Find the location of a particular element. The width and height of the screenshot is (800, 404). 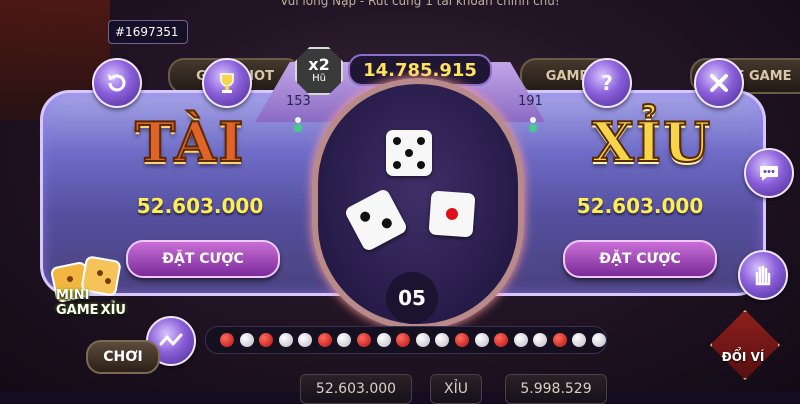

hand-button is located at coordinates (763, 275).